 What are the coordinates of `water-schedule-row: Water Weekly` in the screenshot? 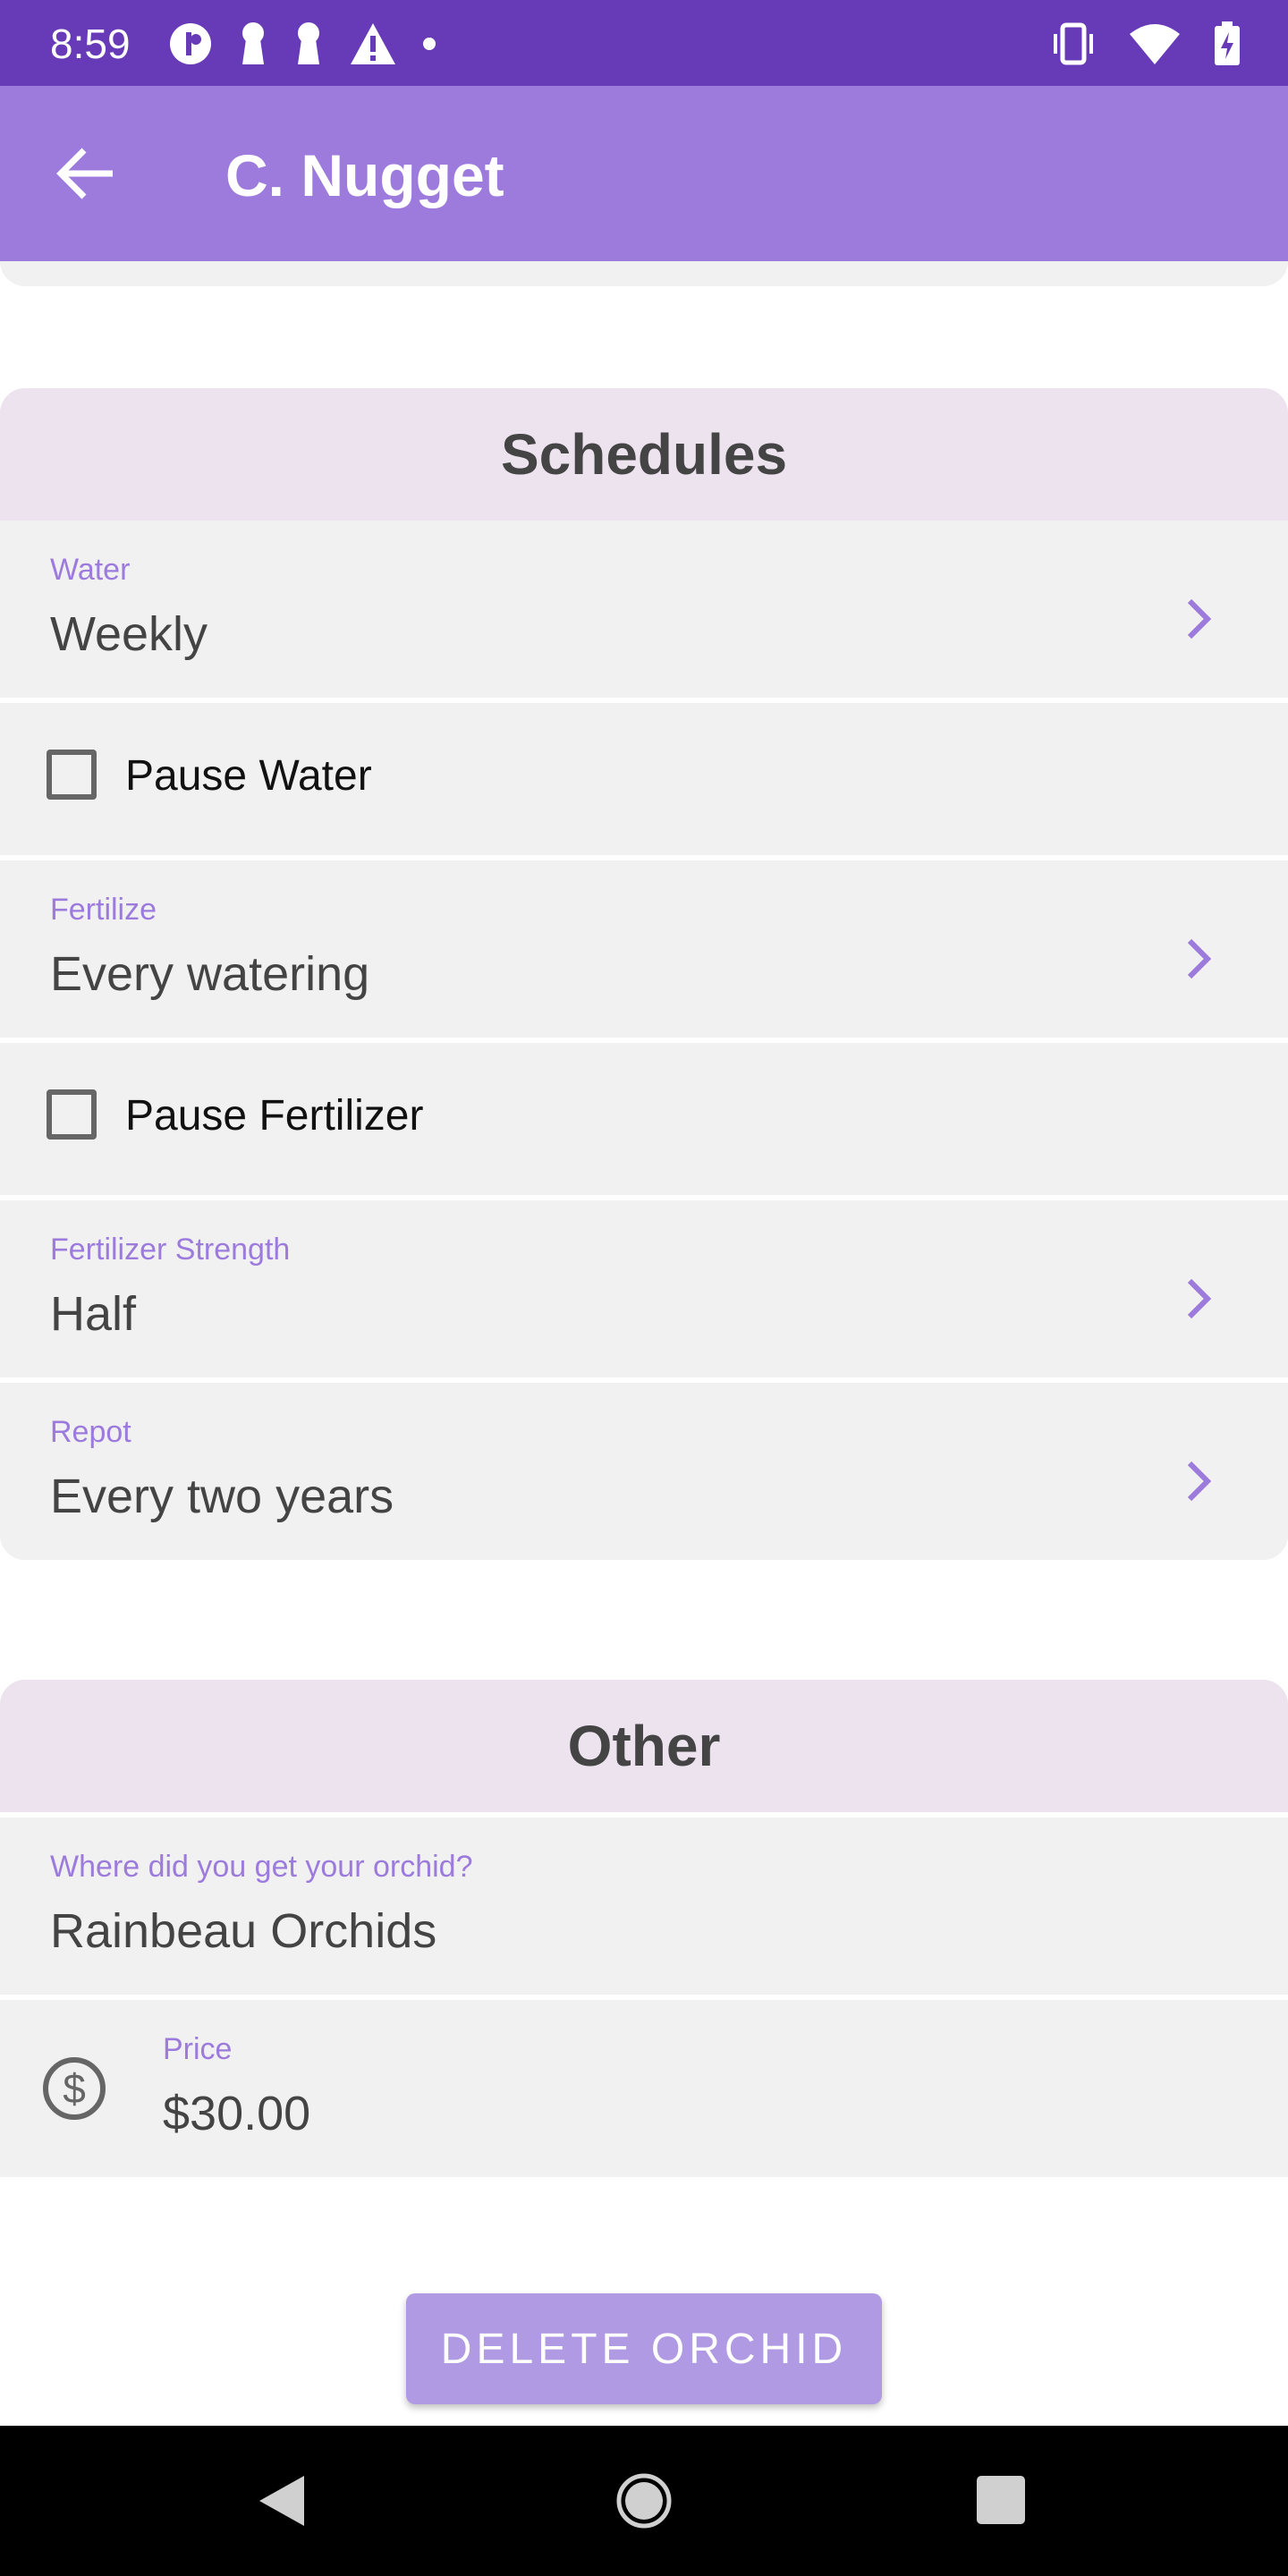 It's located at (644, 609).